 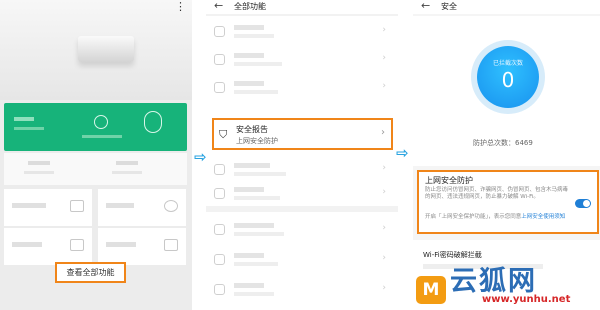 I want to click on shield-icon: ⛉, so click(x=223, y=134).